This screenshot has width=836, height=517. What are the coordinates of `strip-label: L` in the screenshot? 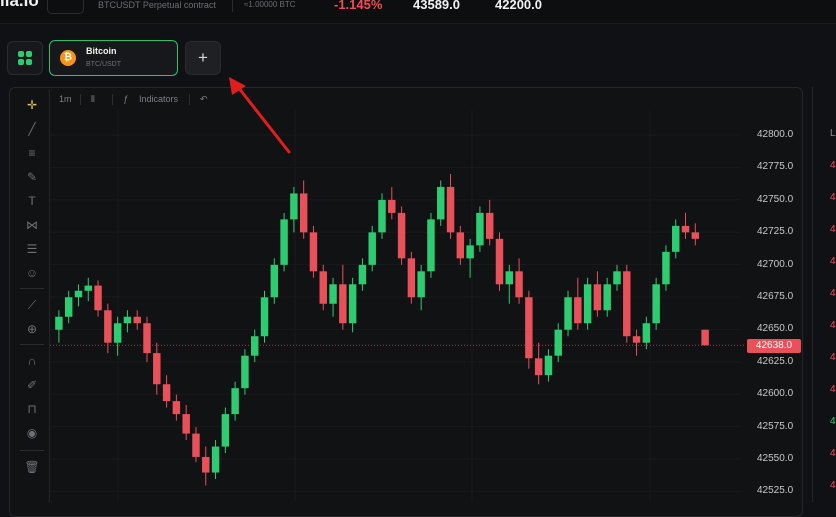 It's located at (833, 133).